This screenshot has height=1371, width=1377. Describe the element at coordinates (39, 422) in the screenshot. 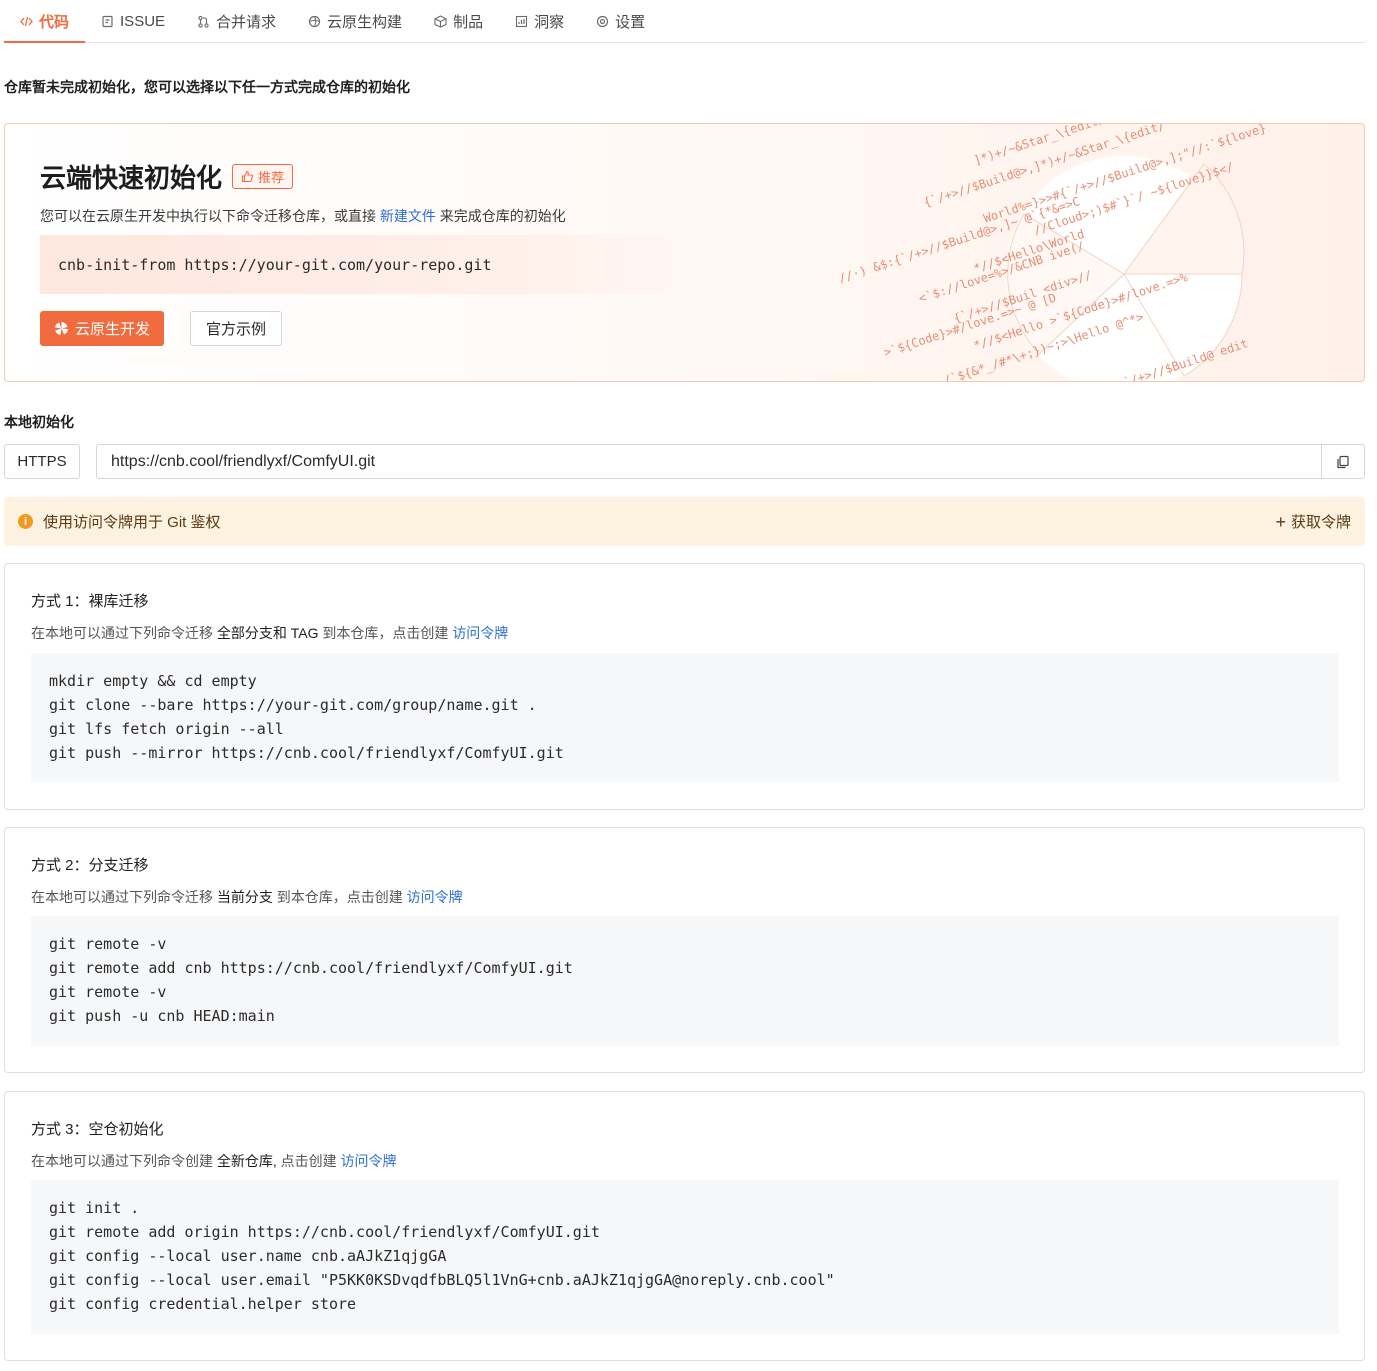

I see `local-init-title: 本地初始化` at that location.